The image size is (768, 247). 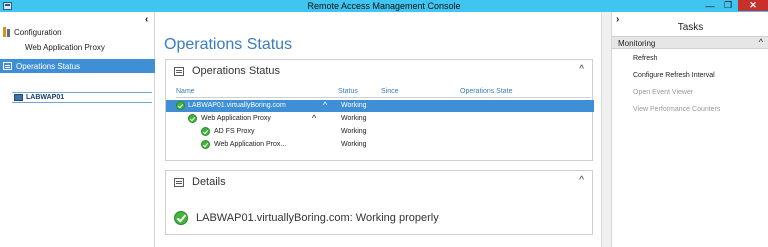 I want to click on panel-title: Details, so click(x=209, y=182).